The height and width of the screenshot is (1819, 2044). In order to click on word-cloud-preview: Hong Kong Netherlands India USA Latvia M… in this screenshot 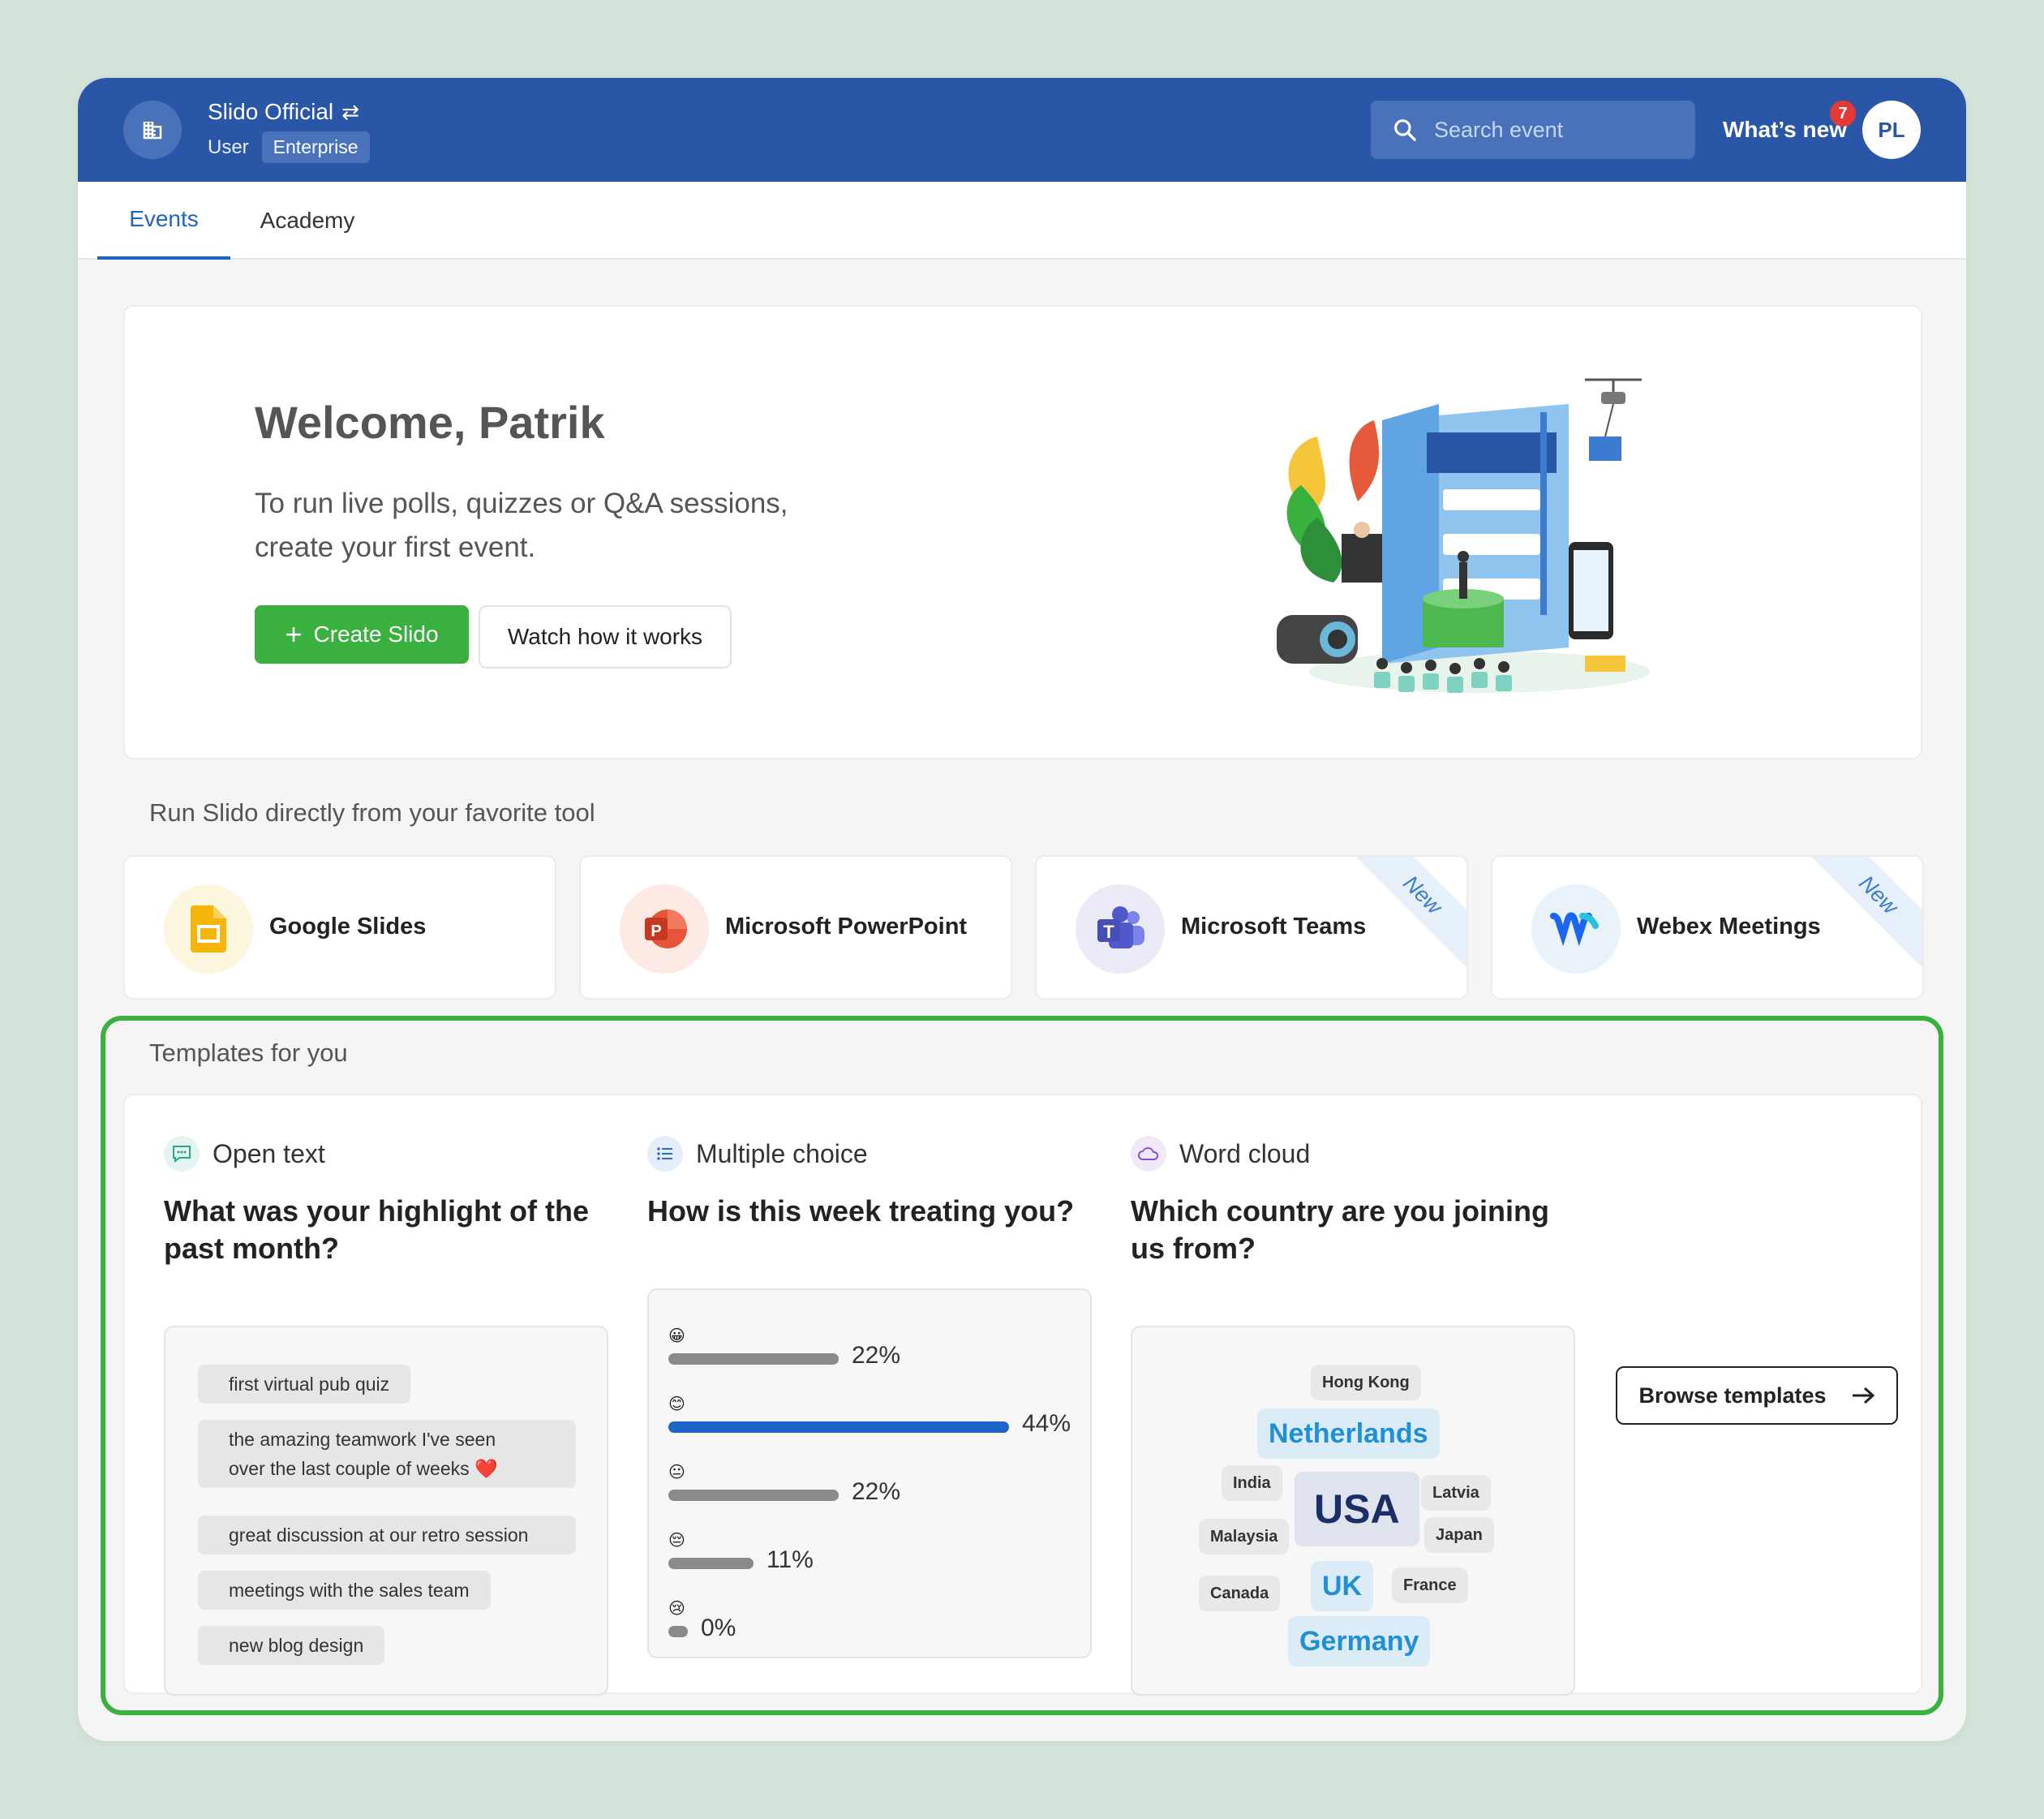, I will do `click(1353, 1511)`.